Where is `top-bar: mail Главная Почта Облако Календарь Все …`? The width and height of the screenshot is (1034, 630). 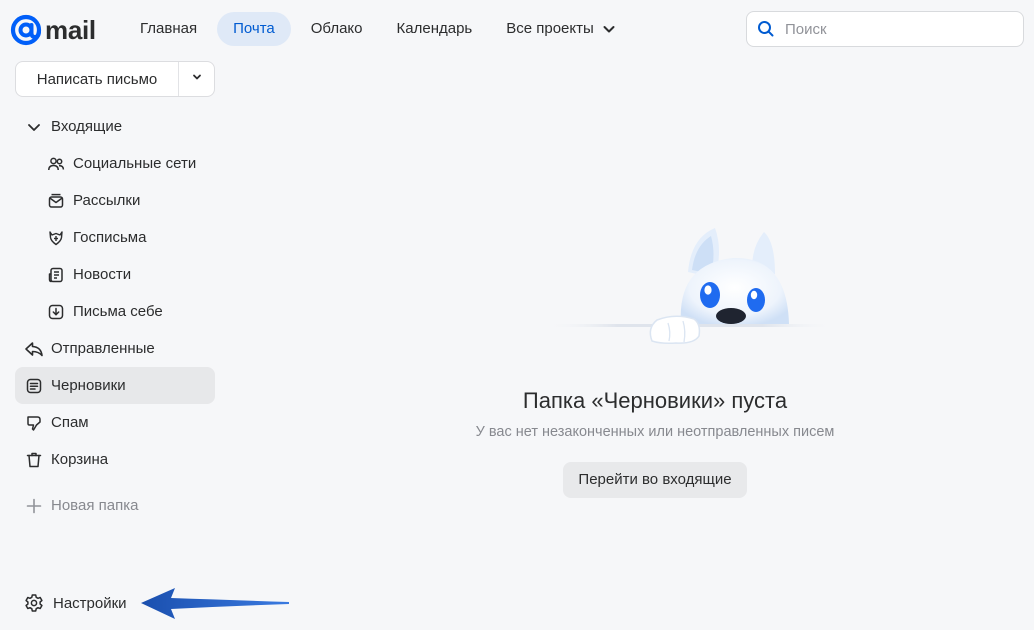 top-bar: mail Главная Почта Облако Календарь Все … is located at coordinates (517, 29).